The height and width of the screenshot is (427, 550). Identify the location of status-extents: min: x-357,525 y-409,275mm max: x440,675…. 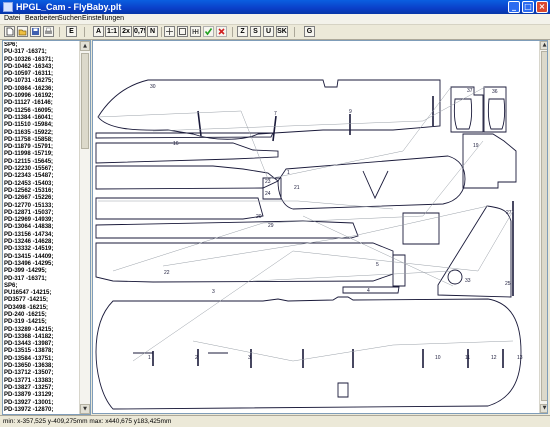
(87, 421).